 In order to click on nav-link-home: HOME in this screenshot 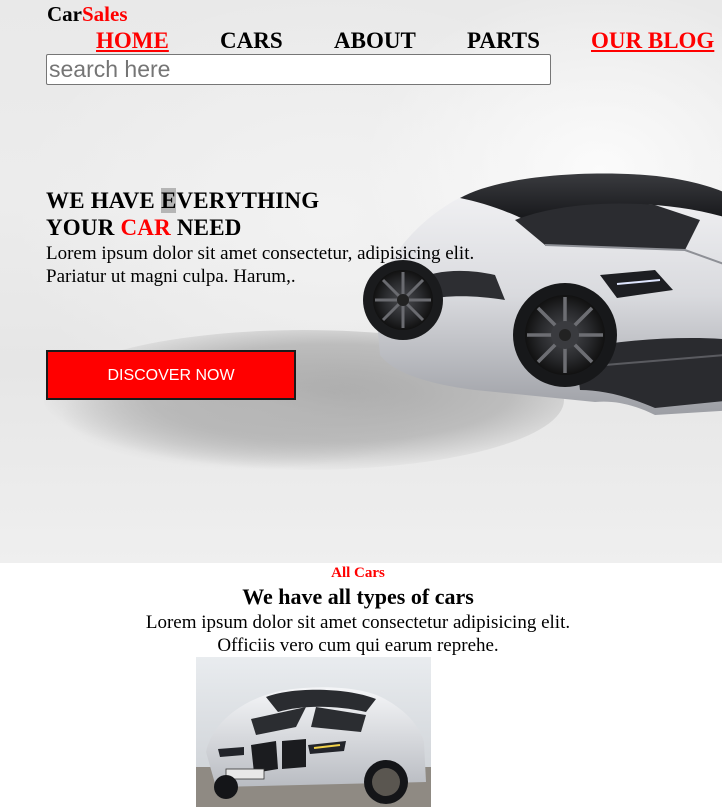, I will do `click(132, 41)`.